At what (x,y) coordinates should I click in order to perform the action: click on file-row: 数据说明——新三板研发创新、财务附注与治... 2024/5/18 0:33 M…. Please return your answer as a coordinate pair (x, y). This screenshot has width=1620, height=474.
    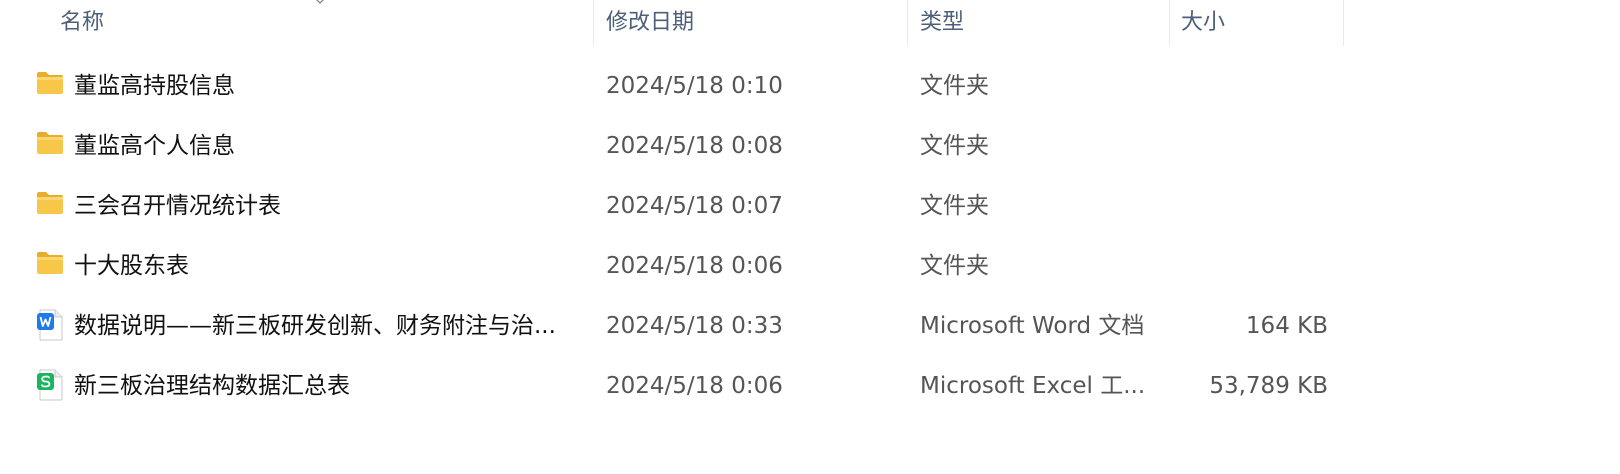
    Looking at the image, I should click on (810, 326).